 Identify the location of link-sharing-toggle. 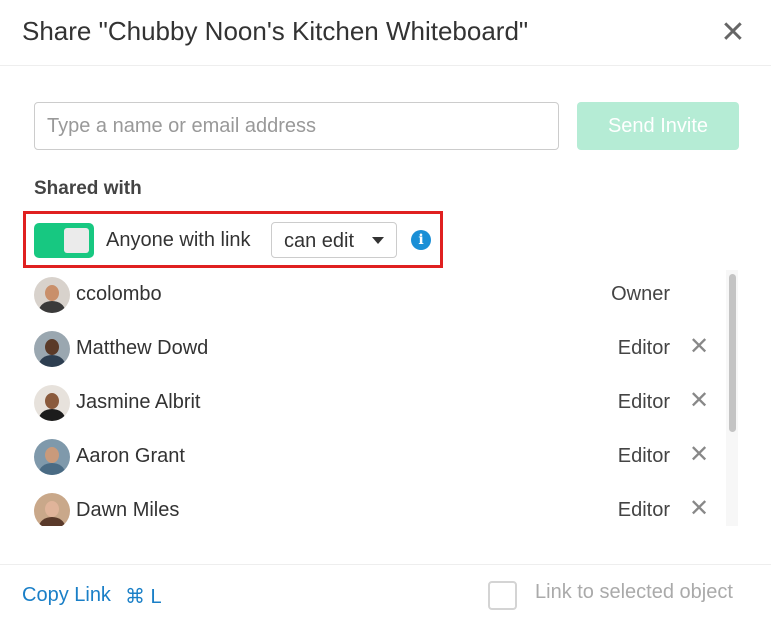
(64, 240).